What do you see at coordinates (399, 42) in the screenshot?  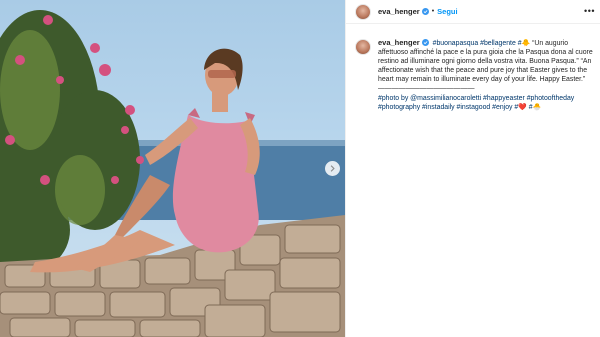 I see `caption-username: eva_henger` at bounding box center [399, 42].